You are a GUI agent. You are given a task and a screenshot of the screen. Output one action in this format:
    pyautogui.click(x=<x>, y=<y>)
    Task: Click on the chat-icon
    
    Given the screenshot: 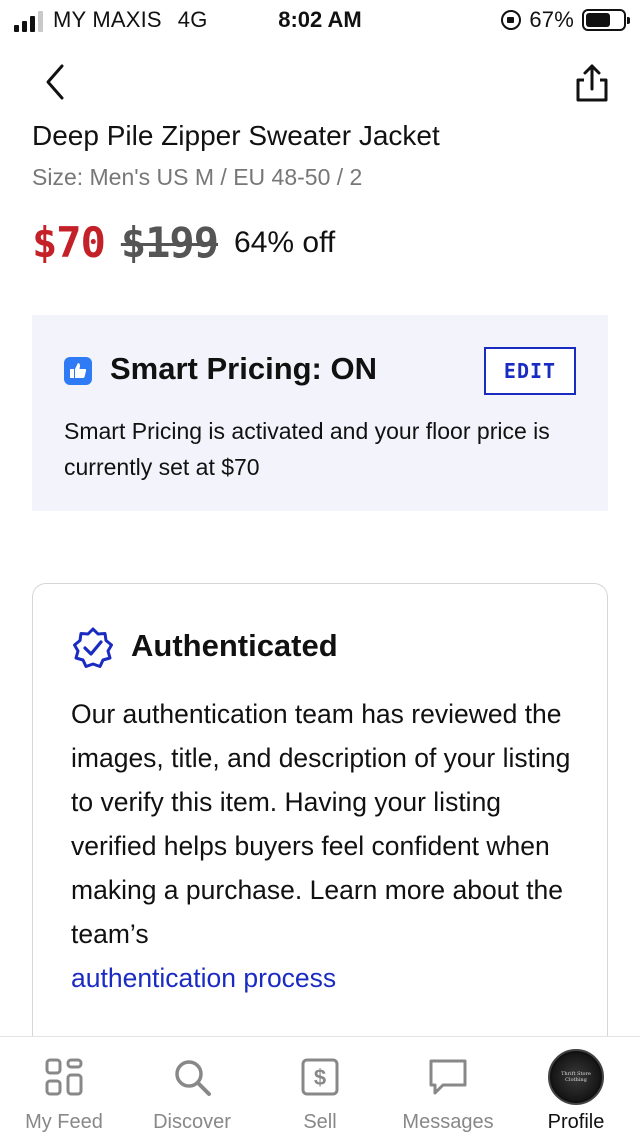 What is the action you would take?
    pyautogui.click(x=448, y=1077)
    